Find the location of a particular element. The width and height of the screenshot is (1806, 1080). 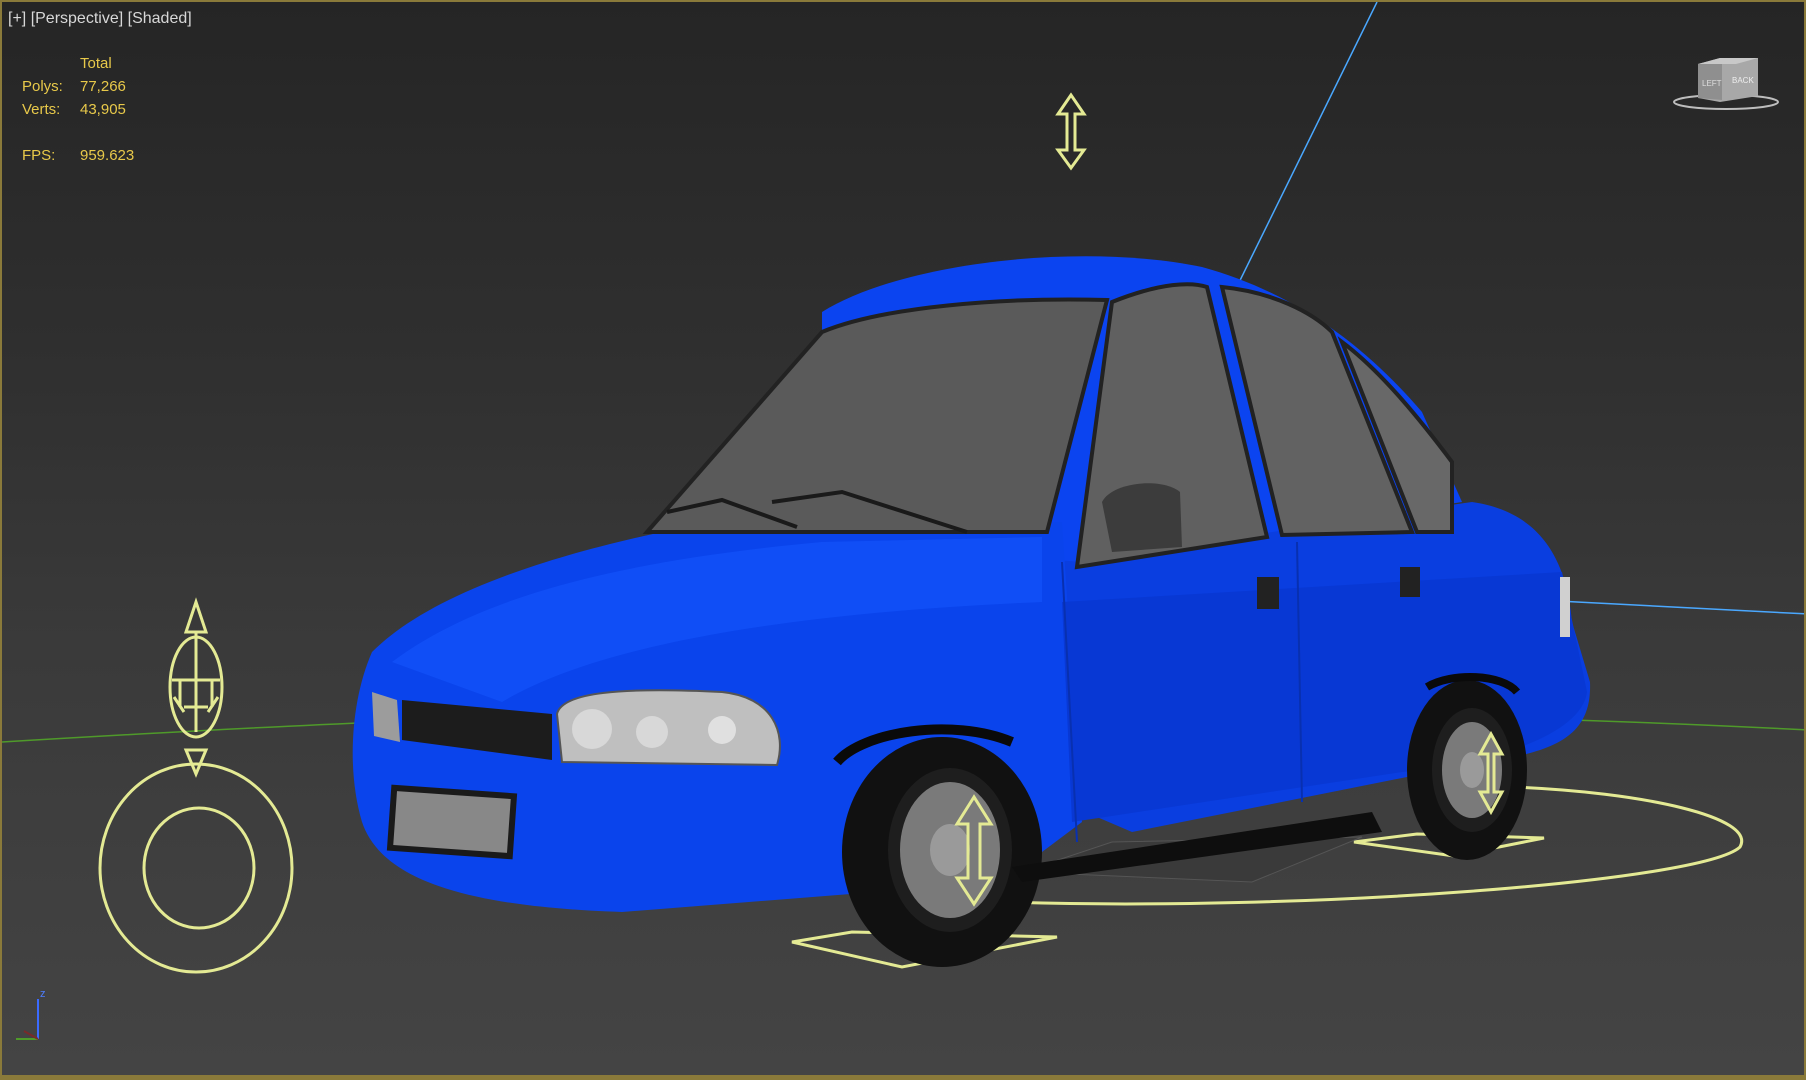

verts-label: Verts: is located at coordinates (41, 109).